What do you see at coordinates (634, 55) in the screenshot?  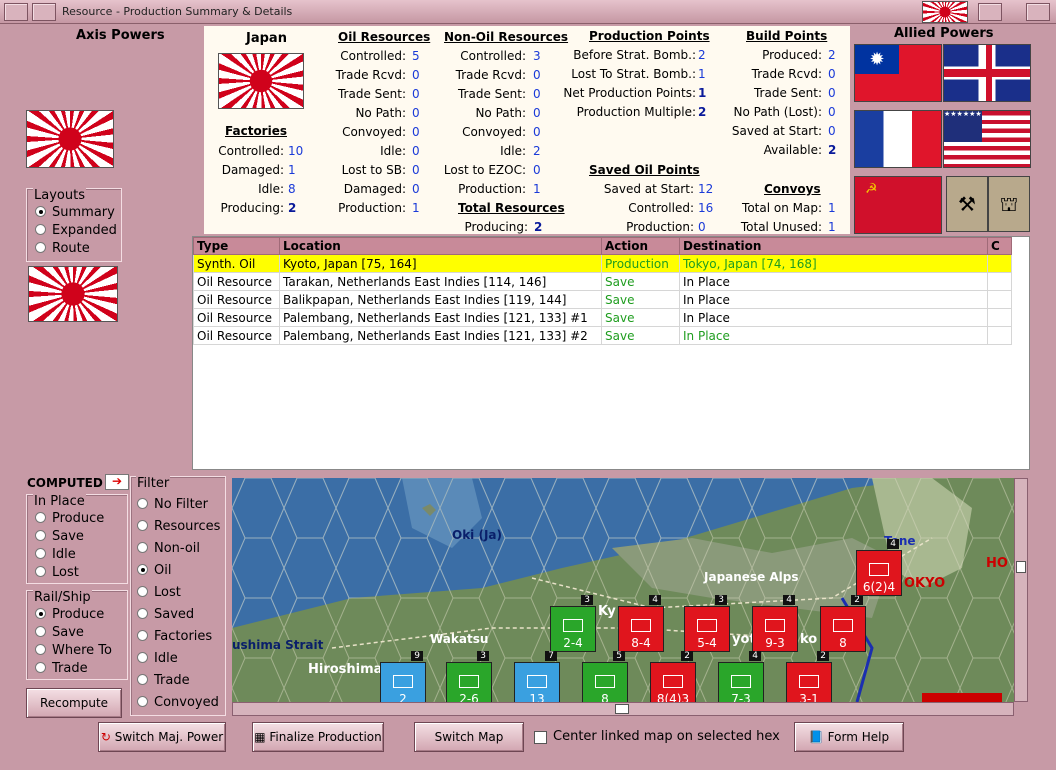 I see `pp-label: Before Strat. Bomb.:` at bounding box center [634, 55].